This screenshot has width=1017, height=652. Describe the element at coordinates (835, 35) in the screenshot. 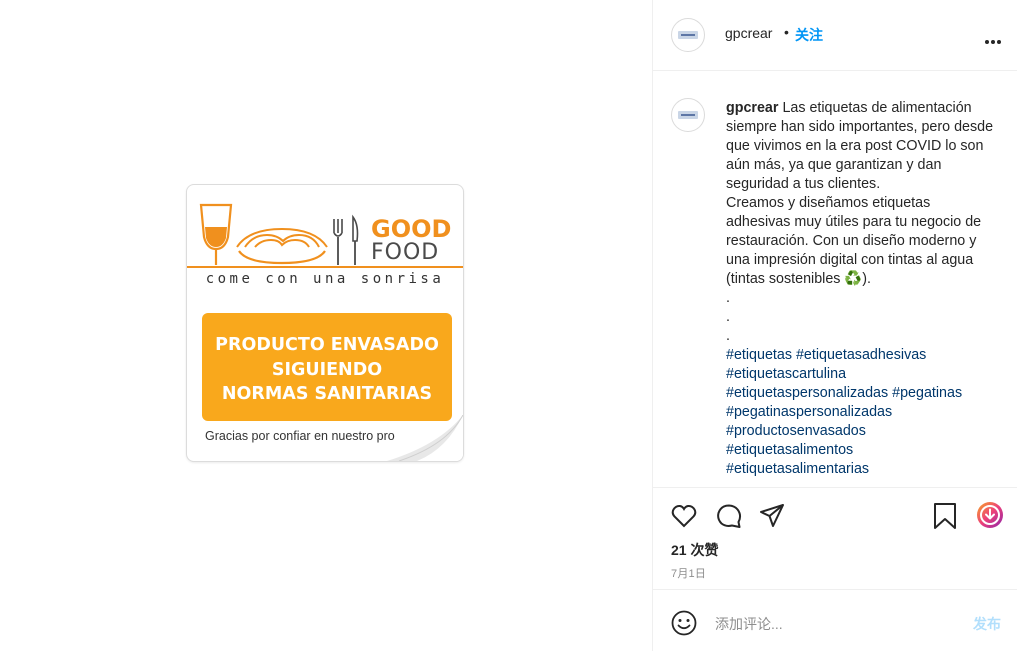

I see `post-header: gpcrear • 关注` at that location.